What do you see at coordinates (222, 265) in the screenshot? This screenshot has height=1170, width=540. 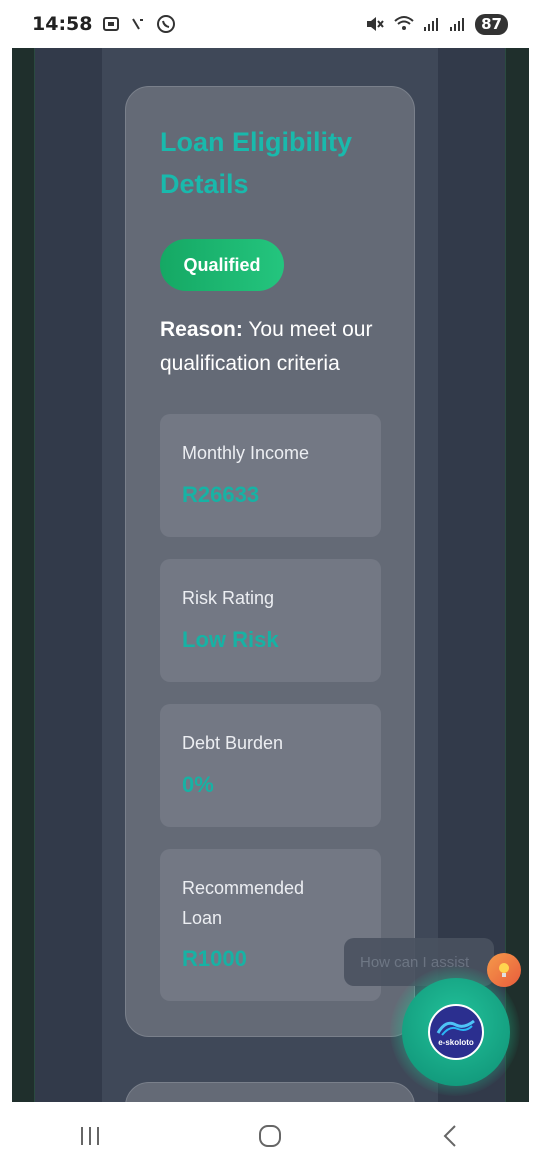 I see `status-badge: Qualified` at bounding box center [222, 265].